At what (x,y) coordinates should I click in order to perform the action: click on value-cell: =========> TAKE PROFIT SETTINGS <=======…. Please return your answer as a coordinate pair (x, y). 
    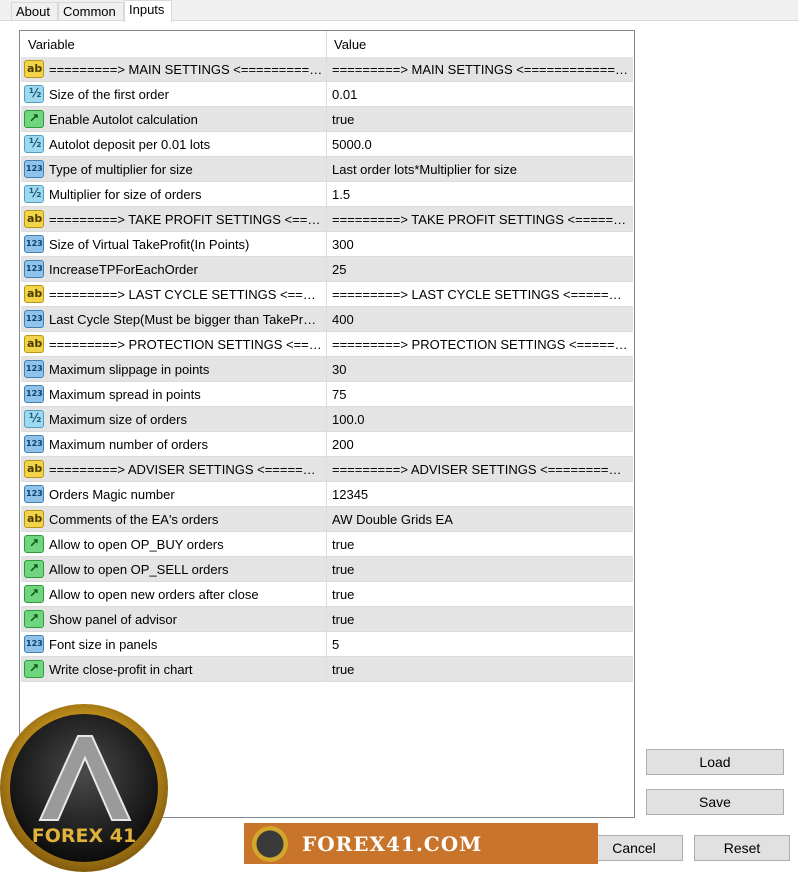
    Looking at the image, I should click on (480, 219).